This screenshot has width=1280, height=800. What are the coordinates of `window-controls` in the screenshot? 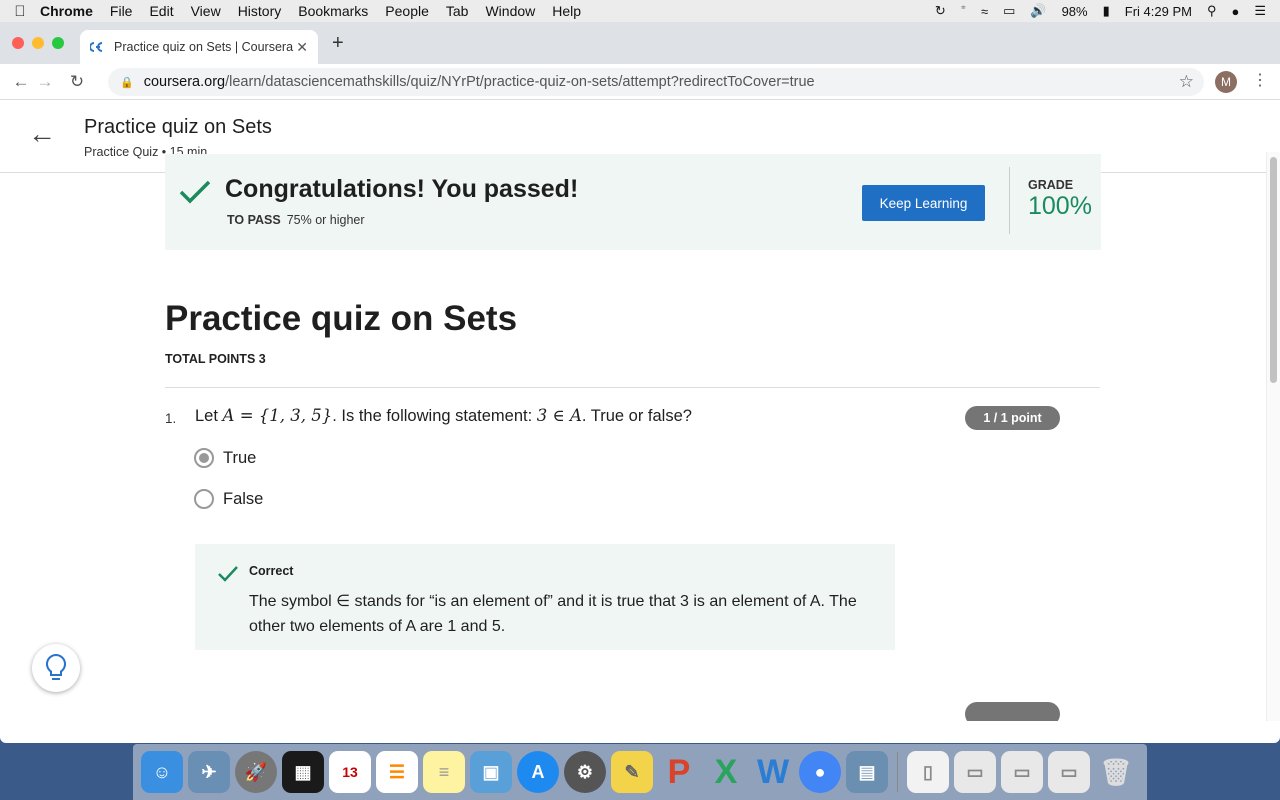 It's located at (38, 43).